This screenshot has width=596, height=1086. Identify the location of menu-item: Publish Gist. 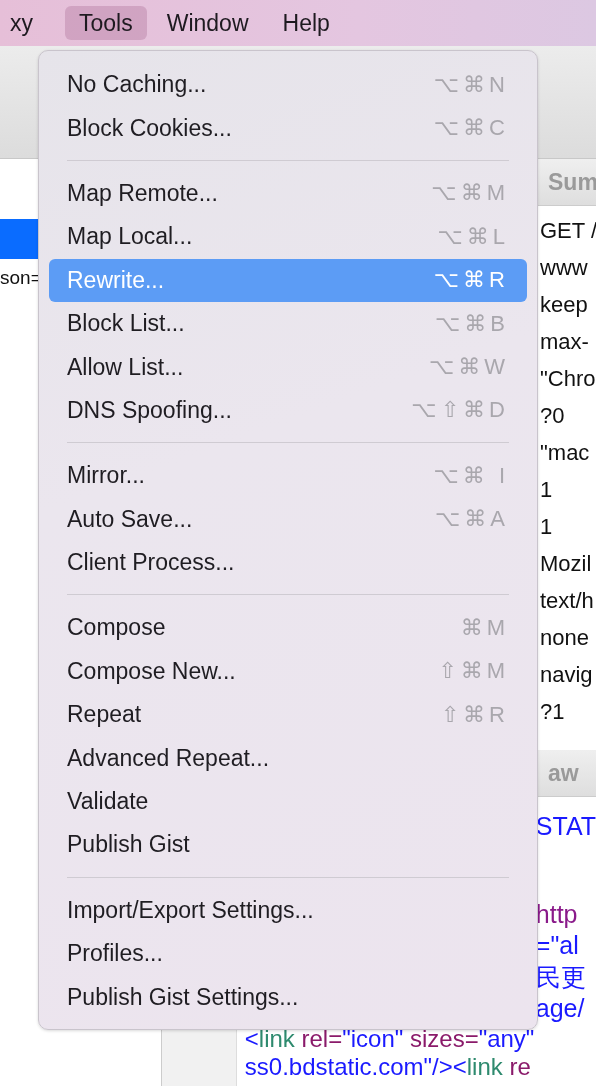
(288, 845).